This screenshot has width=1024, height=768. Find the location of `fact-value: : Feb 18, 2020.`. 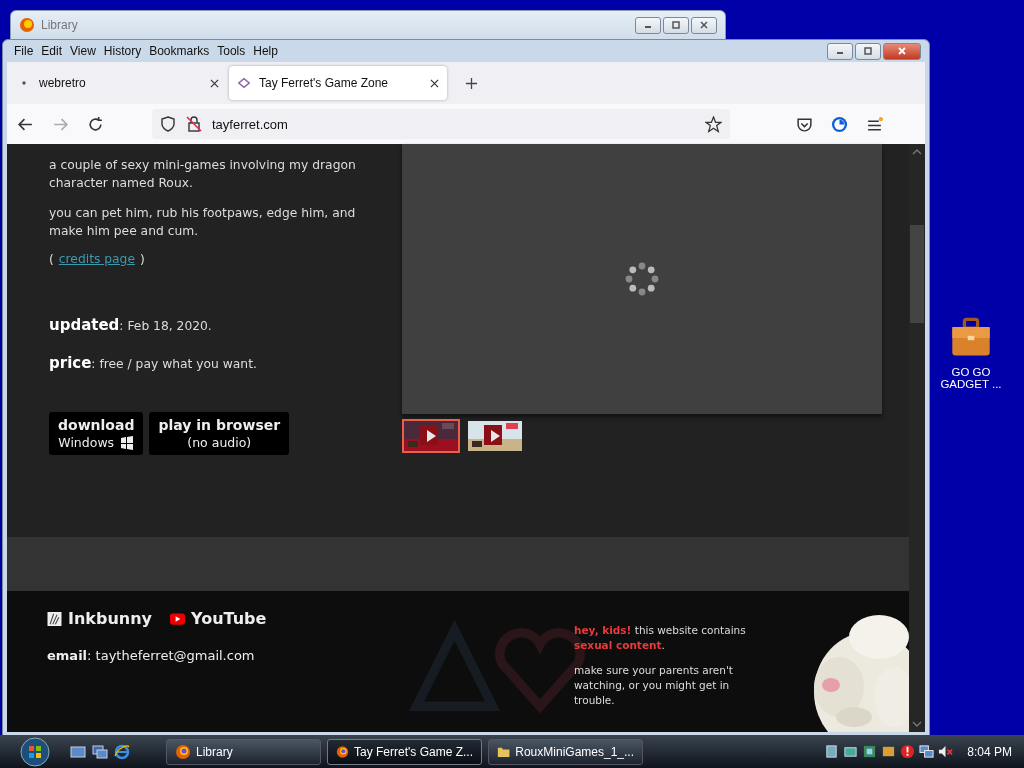

fact-value: : Feb 18, 2020. is located at coordinates (165, 326).